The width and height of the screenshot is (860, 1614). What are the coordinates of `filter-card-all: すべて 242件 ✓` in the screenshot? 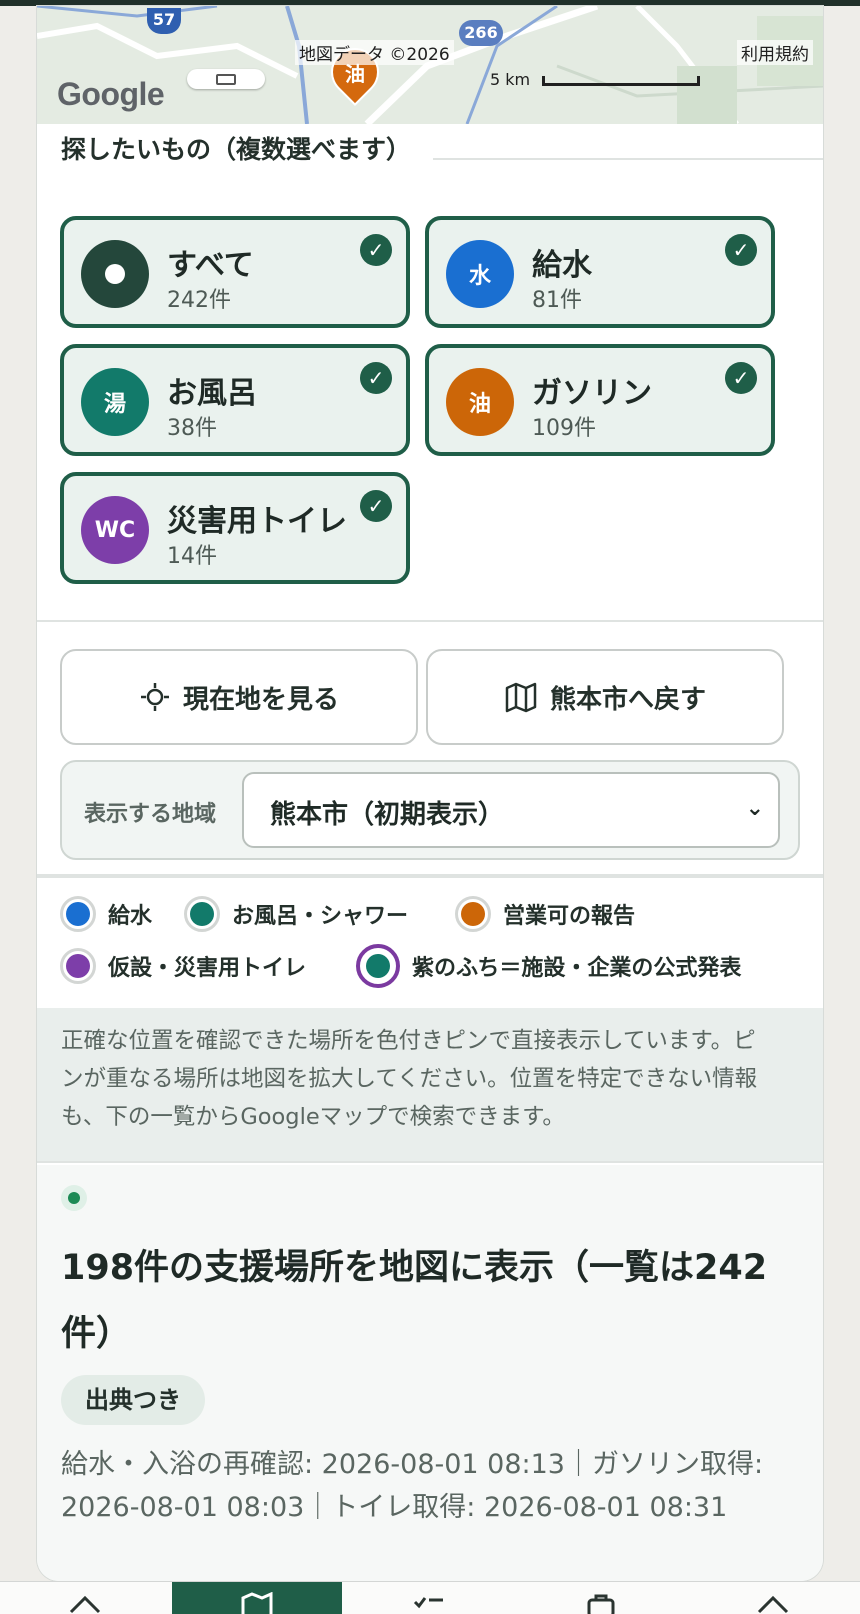 It's located at (235, 272).